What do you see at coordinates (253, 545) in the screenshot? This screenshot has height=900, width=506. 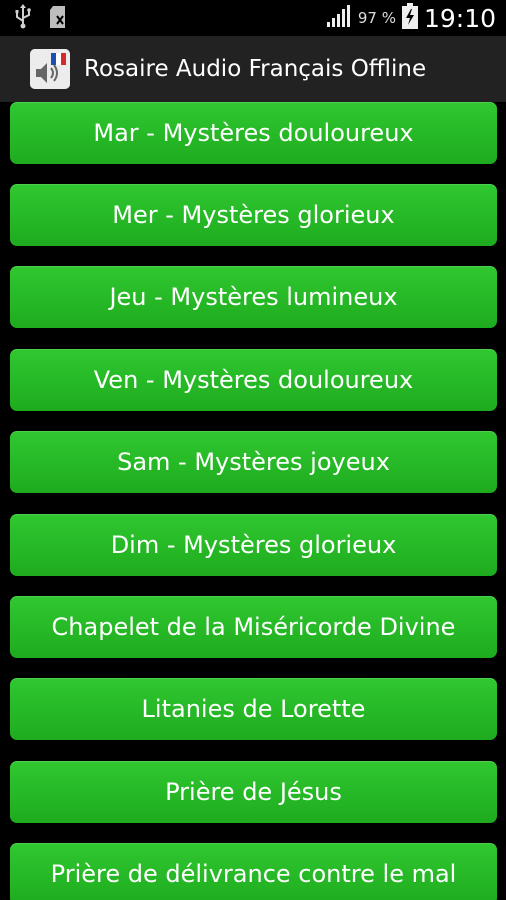 I see `button-dim-glorieux: Dim - Mystères glorieux` at bounding box center [253, 545].